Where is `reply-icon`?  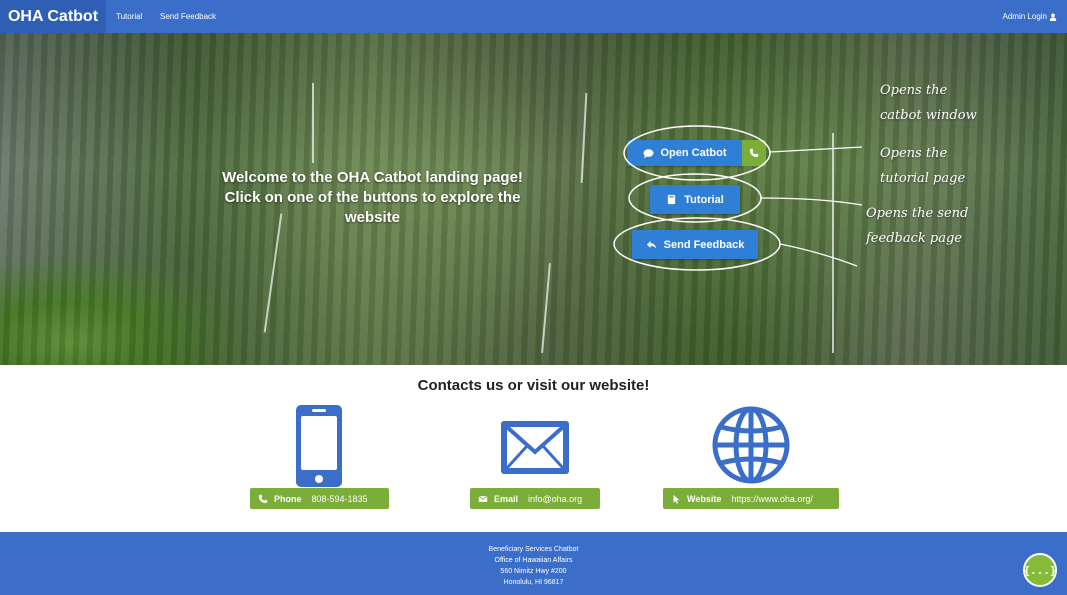
reply-icon is located at coordinates (651, 244).